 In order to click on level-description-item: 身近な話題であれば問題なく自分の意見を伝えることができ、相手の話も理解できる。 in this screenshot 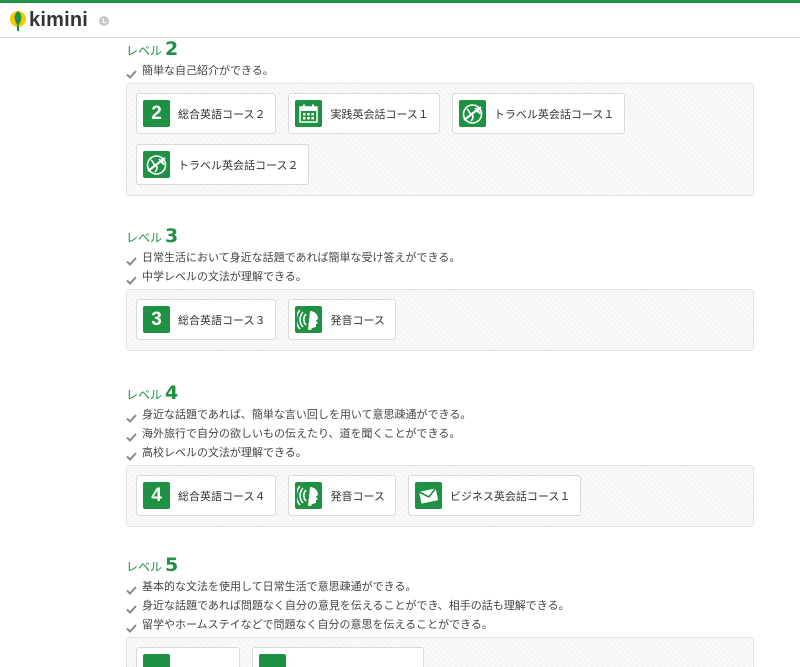, I will do `click(440, 605)`.